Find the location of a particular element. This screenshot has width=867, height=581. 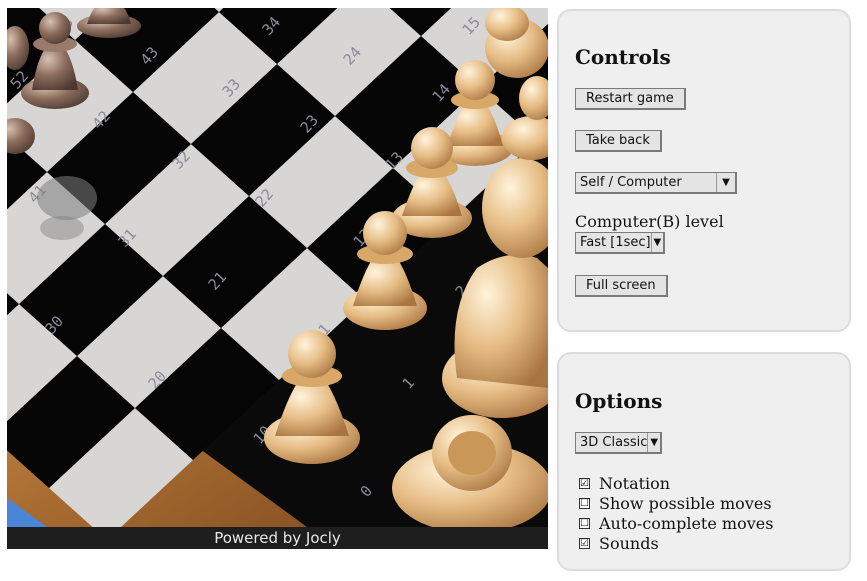

option-notation: ☑ Notation is located at coordinates (624, 483).